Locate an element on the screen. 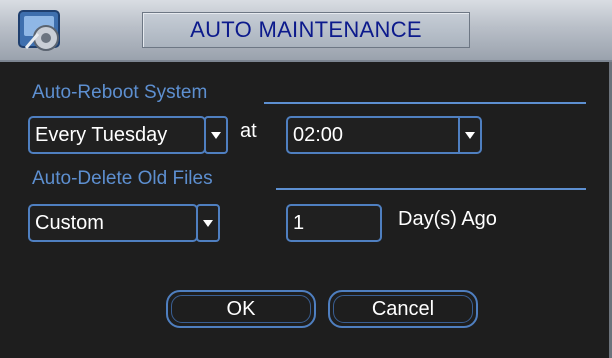 This screenshot has height=358, width=612. reboot-time-dropdown-button is located at coordinates (469, 135).